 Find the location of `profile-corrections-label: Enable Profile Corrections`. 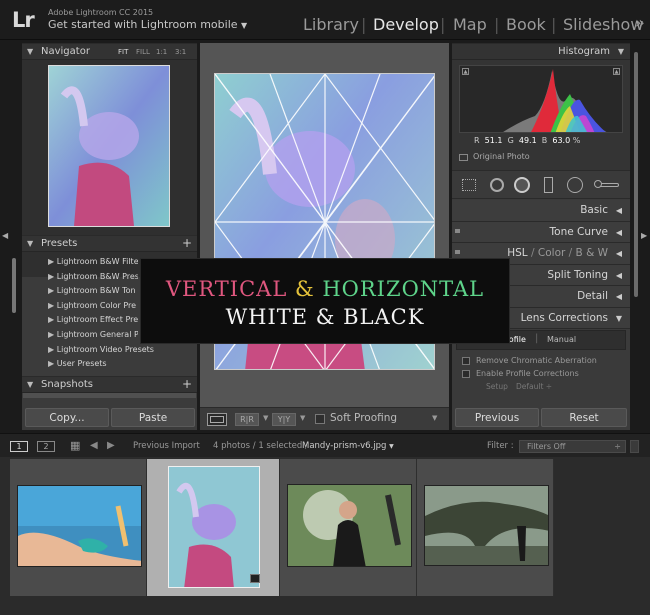

profile-corrections-label: Enable Profile Corrections is located at coordinates (527, 373).